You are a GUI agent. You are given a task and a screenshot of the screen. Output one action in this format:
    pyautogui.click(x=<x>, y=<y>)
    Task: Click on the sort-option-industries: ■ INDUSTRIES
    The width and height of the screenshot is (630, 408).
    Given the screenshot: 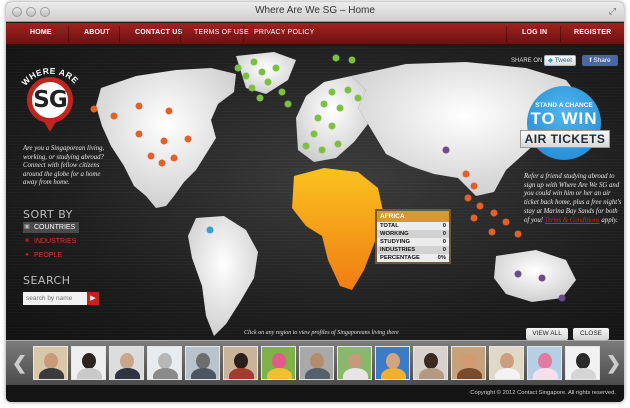 What is the action you would take?
    pyautogui.click(x=49, y=241)
    